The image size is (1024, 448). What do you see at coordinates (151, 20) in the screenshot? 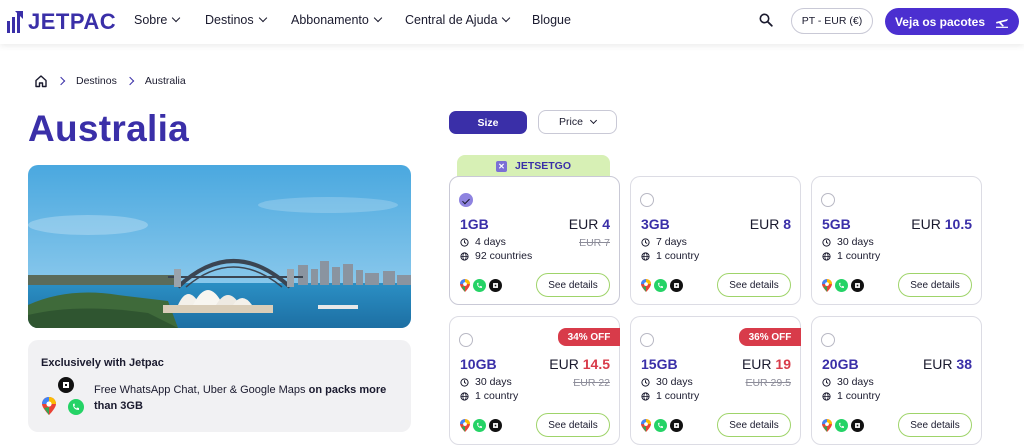
I see `nav-item-label: Sobre` at bounding box center [151, 20].